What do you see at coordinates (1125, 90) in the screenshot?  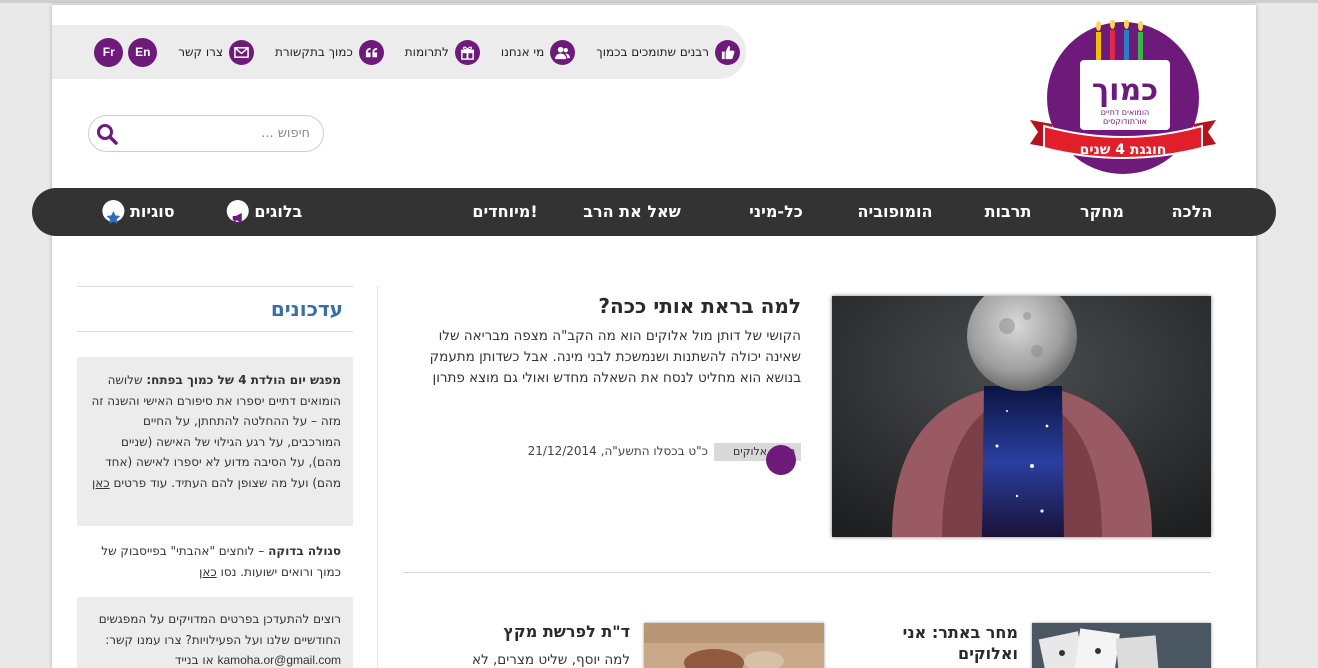 I see `logo-brand-text: כמוך` at bounding box center [1125, 90].